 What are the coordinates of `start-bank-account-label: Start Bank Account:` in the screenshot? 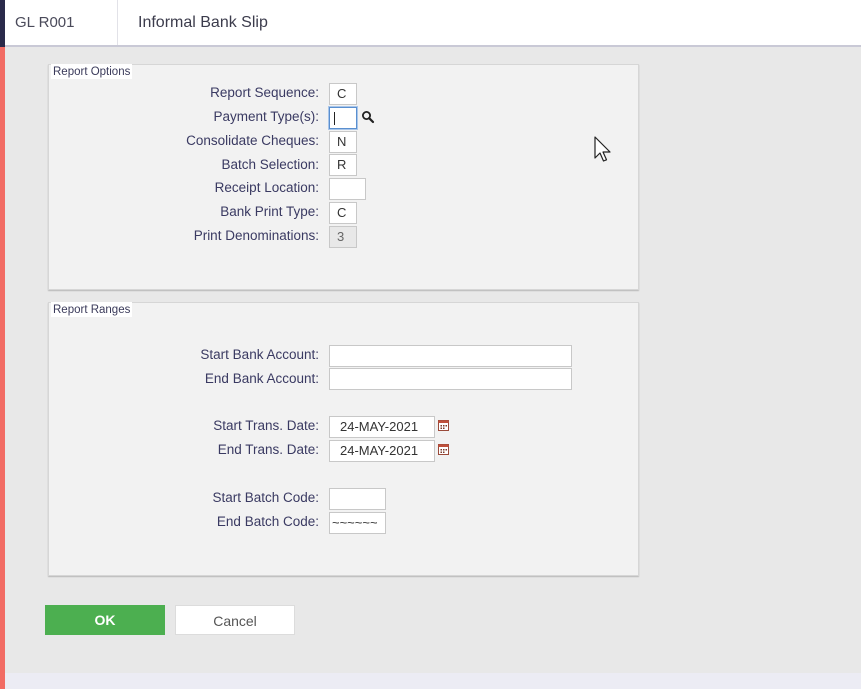 It's located at (259, 354).